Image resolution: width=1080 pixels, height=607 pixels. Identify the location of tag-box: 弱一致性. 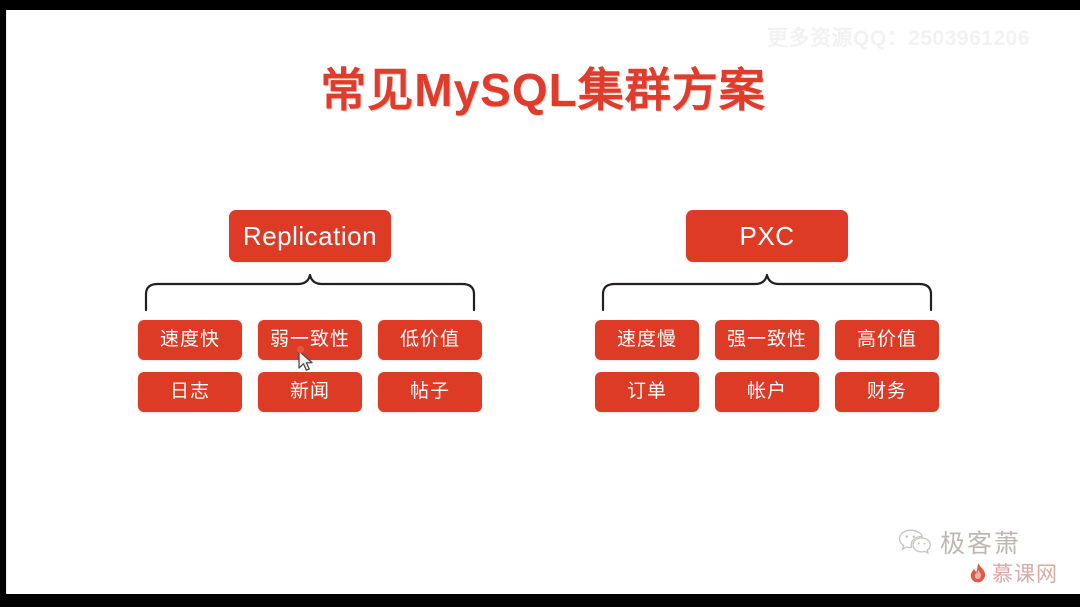
(310, 340).